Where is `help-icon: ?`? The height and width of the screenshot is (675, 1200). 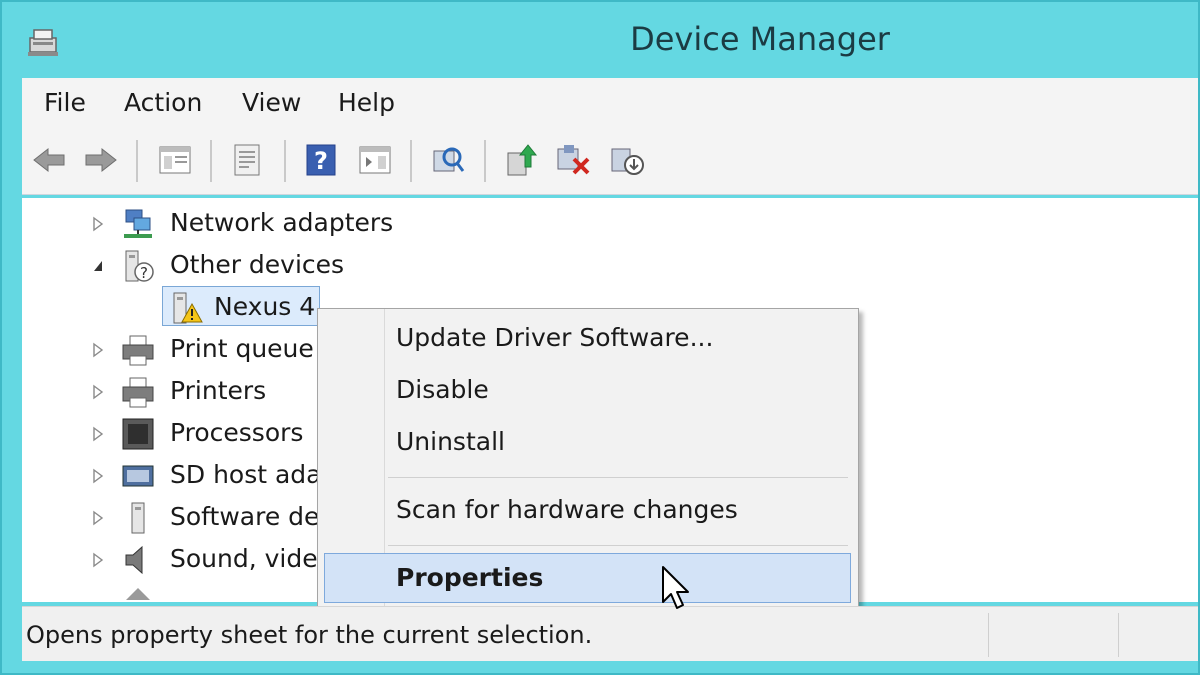
help-icon: ? is located at coordinates (321, 160).